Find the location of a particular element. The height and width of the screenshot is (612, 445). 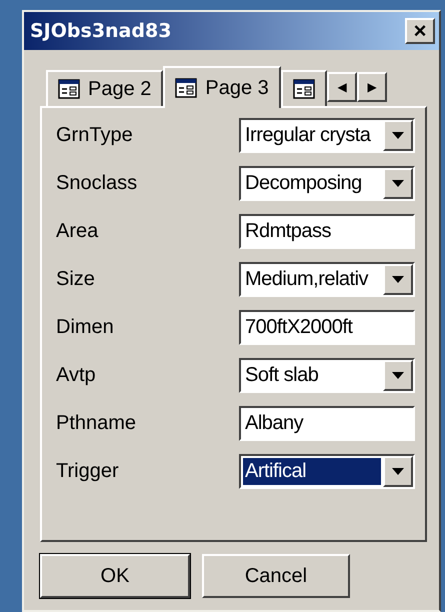

dropdown-field: Medium,relativ is located at coordinates (327, 279).